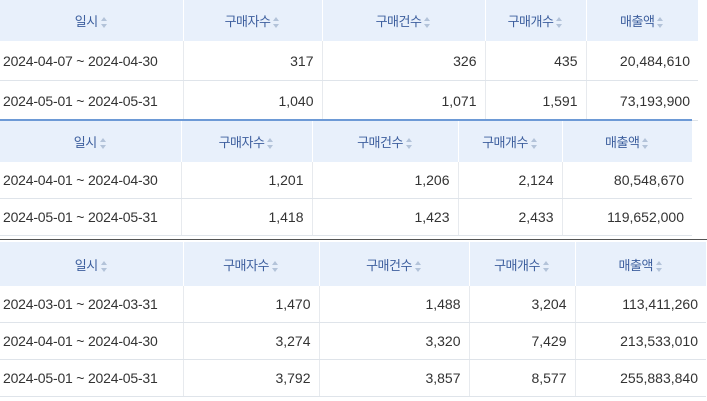  What do you see at coordinates (385, 217) in the screenshot?
I see `cell-orders: 1,423` at bounding box center [385, 217].